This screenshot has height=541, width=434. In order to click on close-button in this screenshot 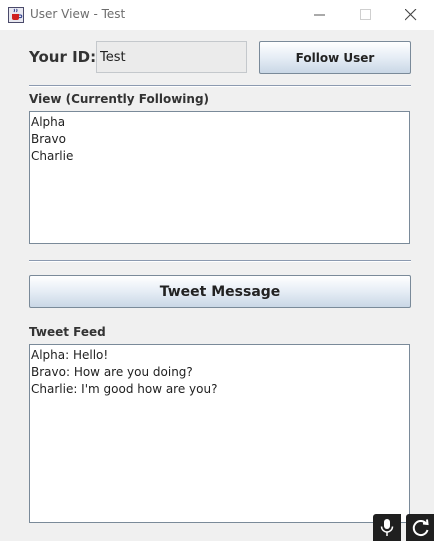, I will do `click(411, 15)`.